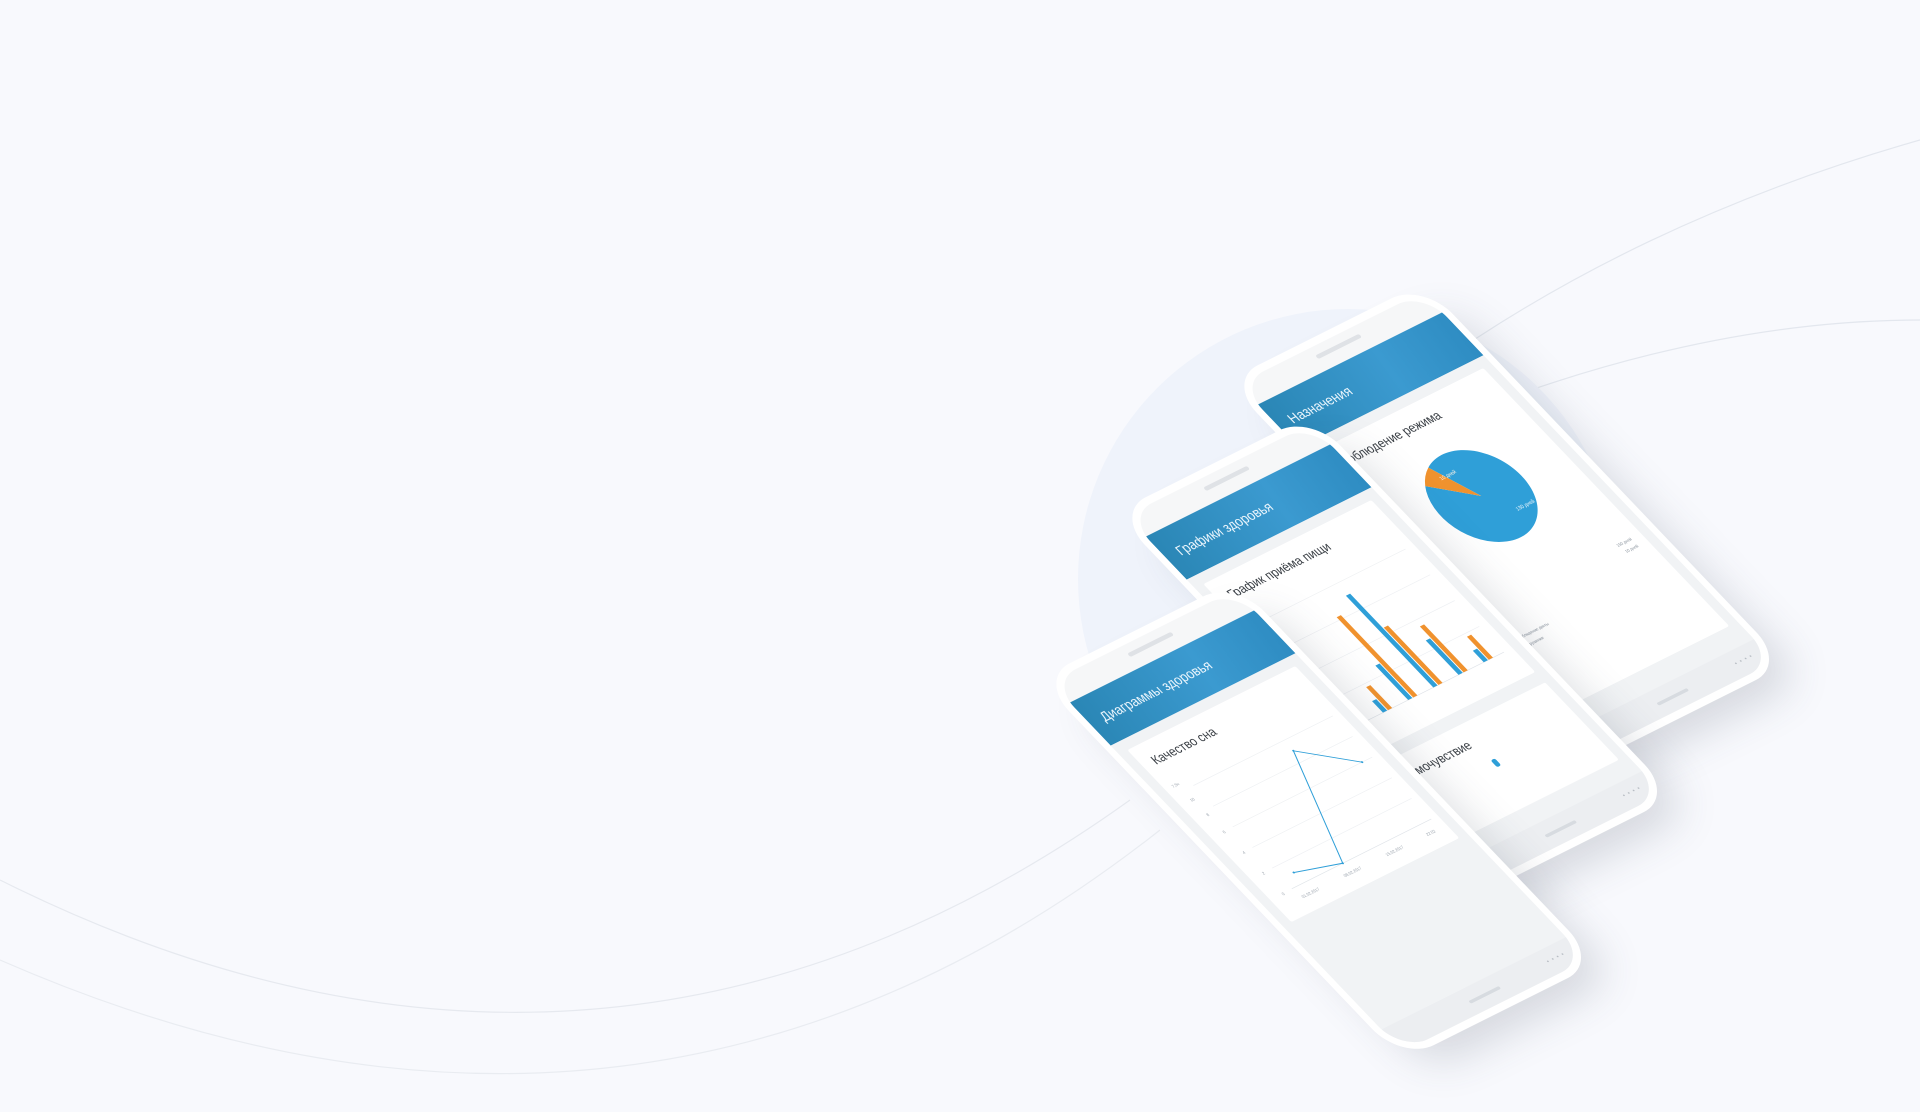 The height and width of the screenshot is (1112, 1920). Describe the element at coordinates (1310, 892) in the screenshot. I see `x-tick-label: 01.02.2017` at that location.